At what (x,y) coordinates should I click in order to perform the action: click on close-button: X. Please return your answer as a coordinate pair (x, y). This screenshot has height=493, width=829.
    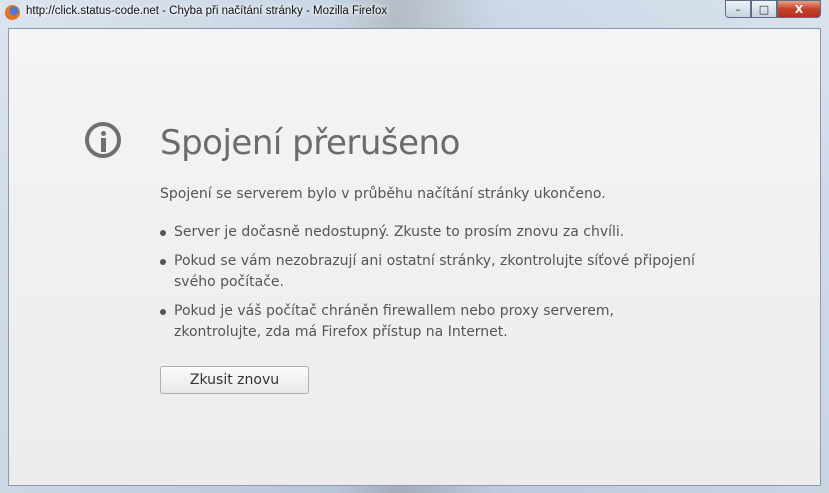
    Looking at the image, I should click on (799, 9).